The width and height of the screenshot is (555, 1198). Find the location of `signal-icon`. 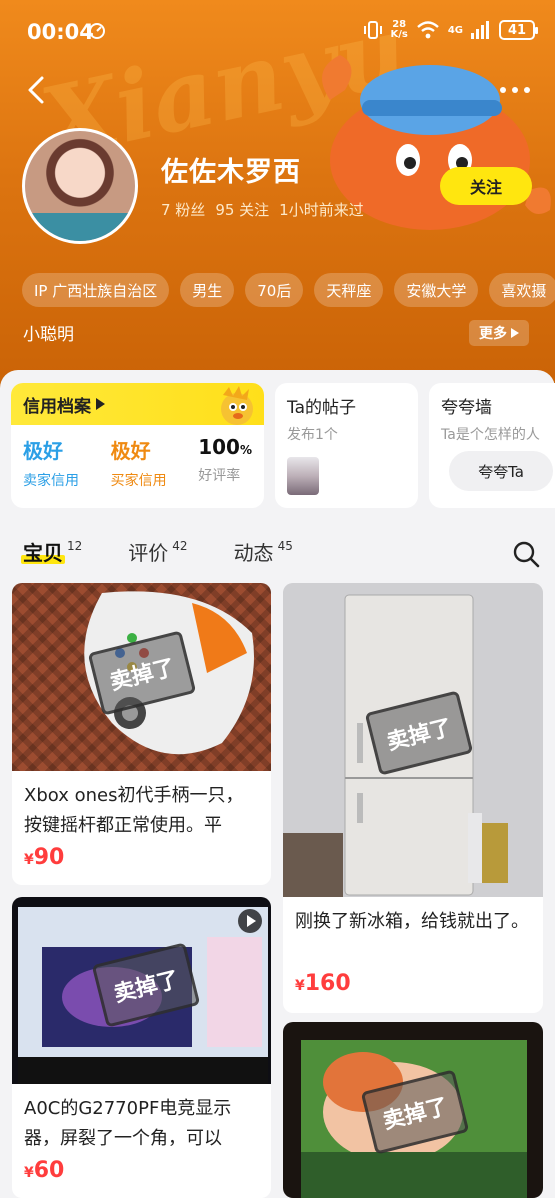

signal-icon is located at coordinates (480, 30).